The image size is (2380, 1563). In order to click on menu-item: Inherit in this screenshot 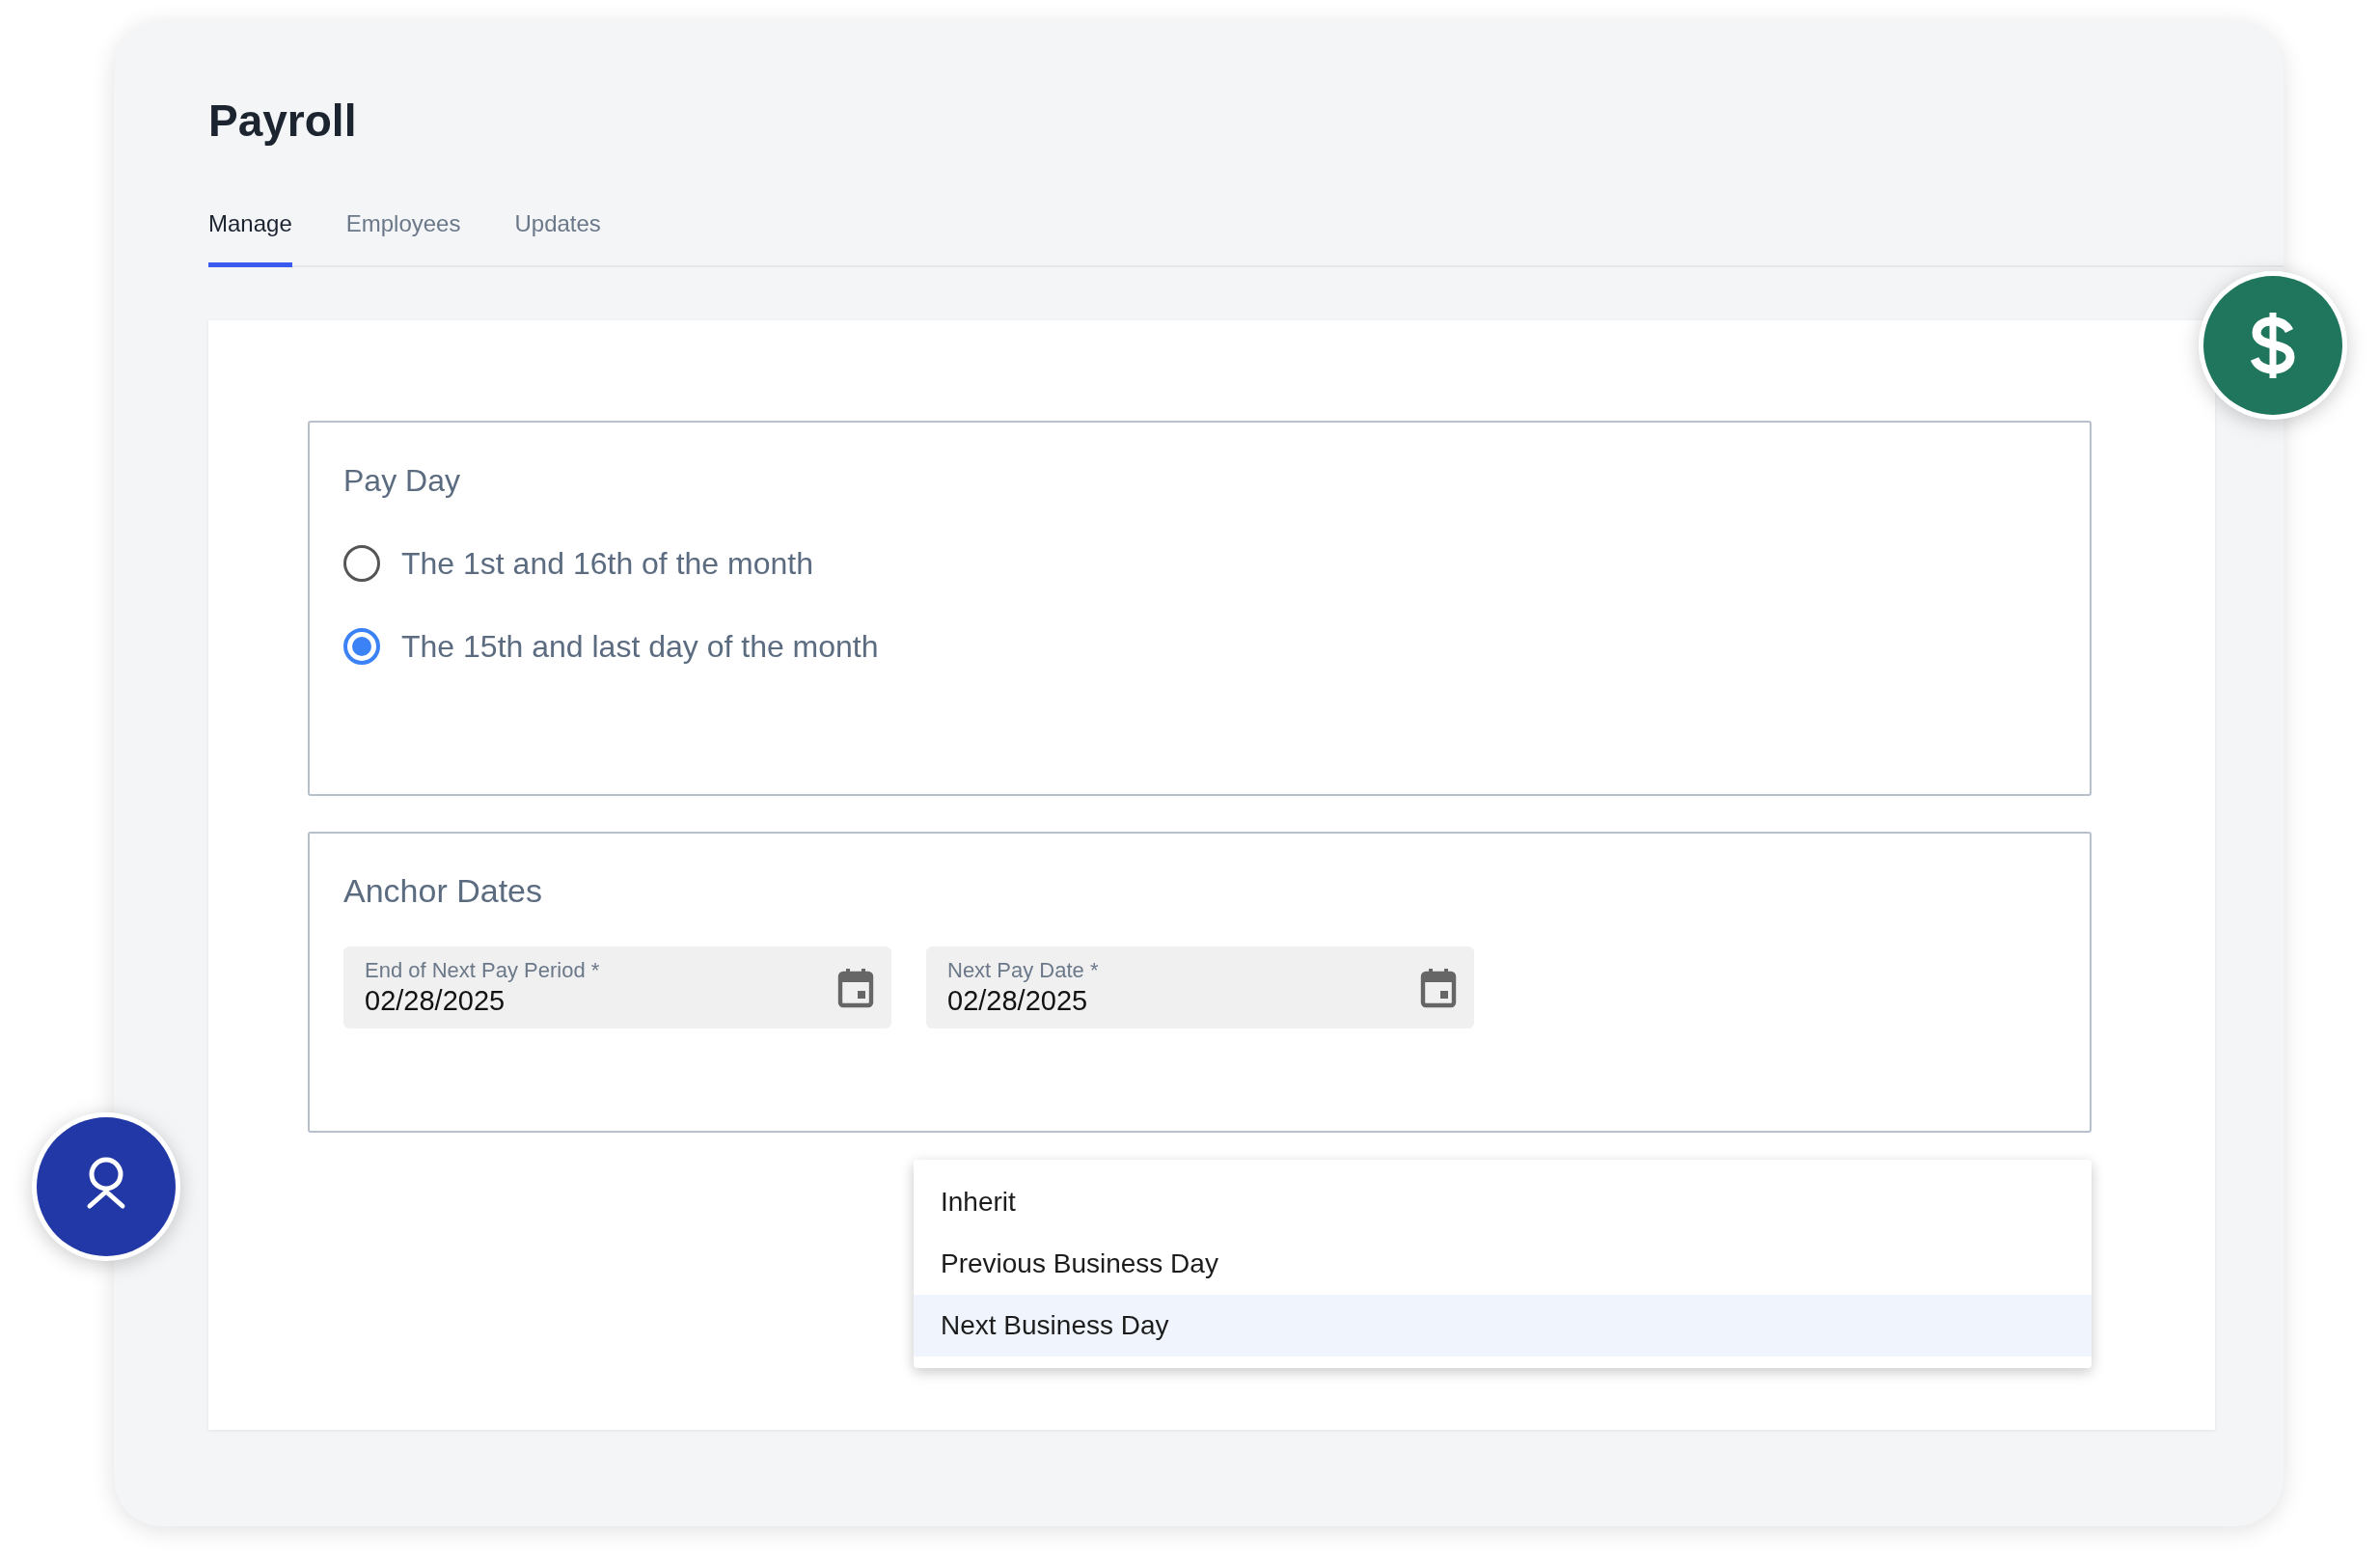, I will do `click(1503, 1202)`.